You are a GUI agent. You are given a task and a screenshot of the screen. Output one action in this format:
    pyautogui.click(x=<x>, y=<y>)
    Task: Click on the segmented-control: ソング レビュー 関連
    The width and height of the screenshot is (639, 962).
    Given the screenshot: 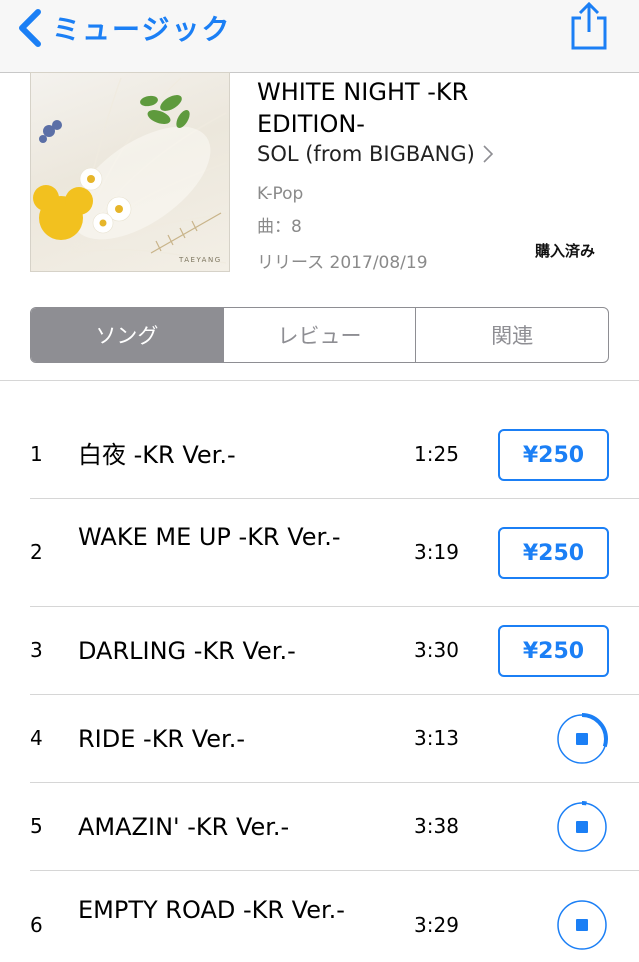 What is the action you would take?
    pyautogui.click(x=319, y=335)
    